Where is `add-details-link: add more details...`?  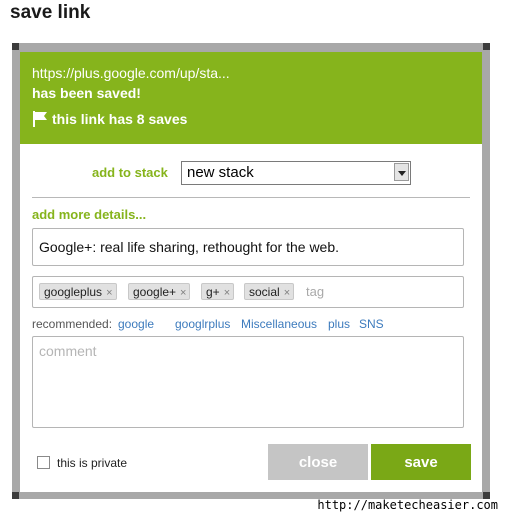 add-details-link: add more details... is located at coordinates (89, 214).